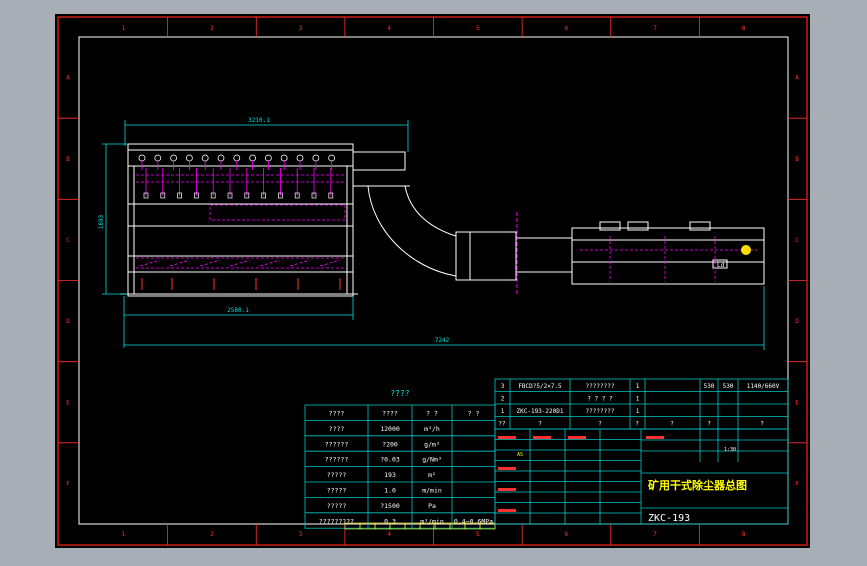  What do you see at coordinates (389, 28) in the screenshot?
I see `border-column-label-top: 4` at bounding box center [389, 28].